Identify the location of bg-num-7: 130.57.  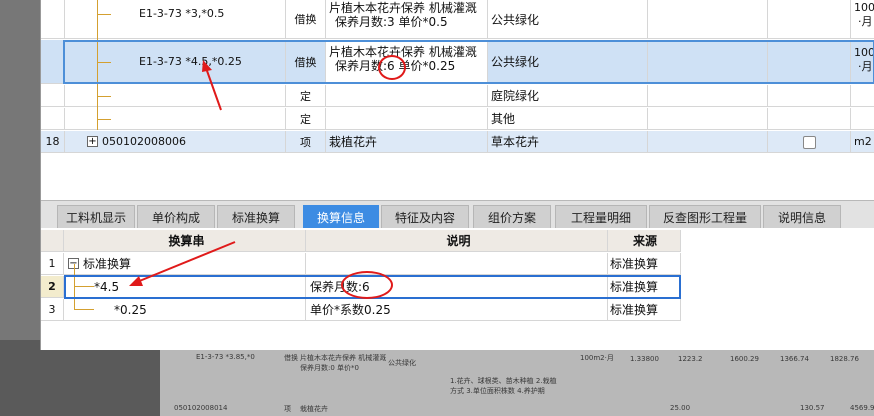
(812, 408).